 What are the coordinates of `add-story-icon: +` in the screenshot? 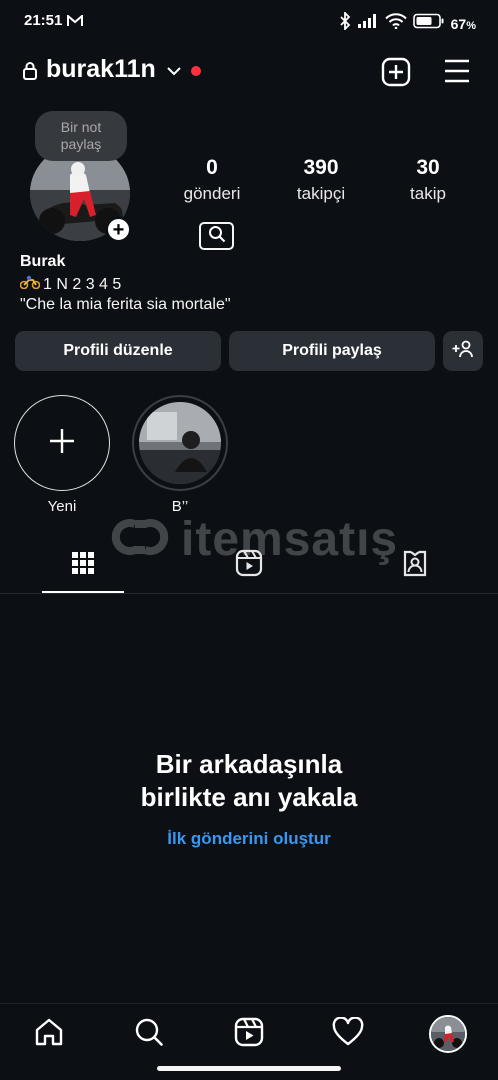 It's located at (118, 229).